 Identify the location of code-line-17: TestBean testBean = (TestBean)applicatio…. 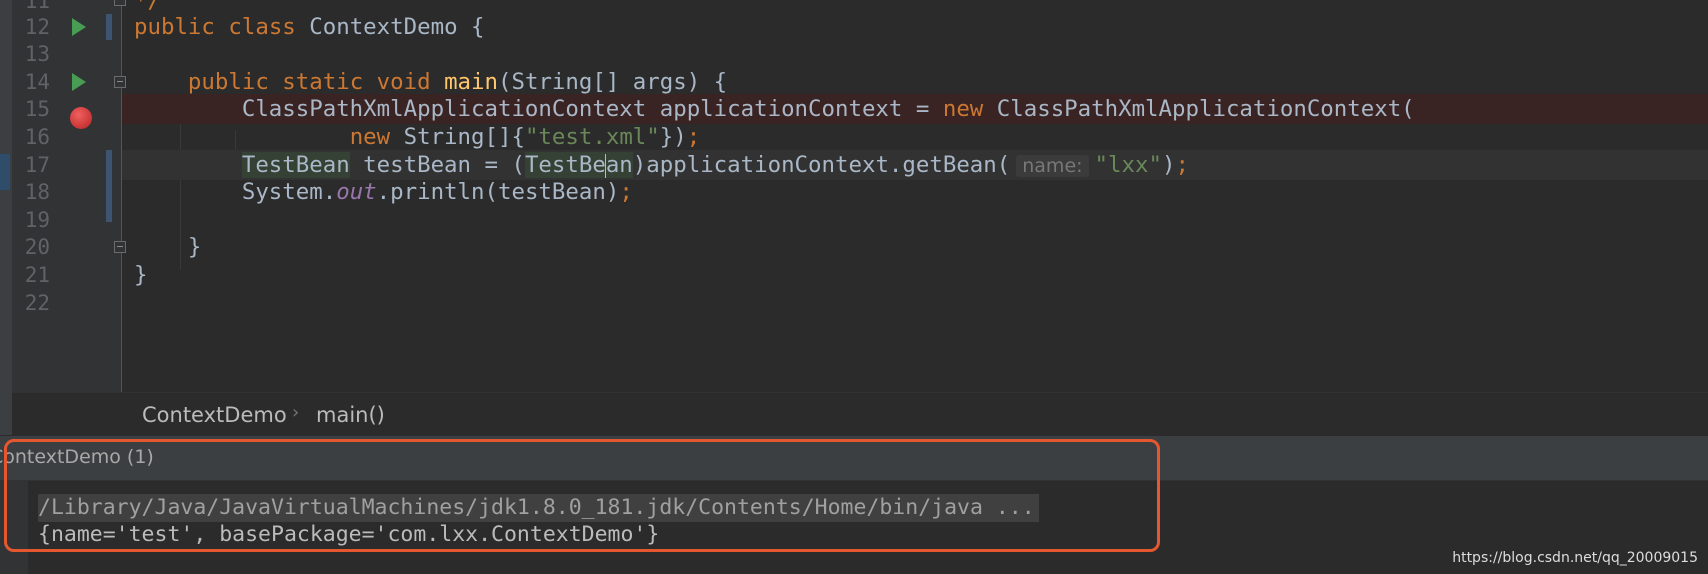
(915, 165).